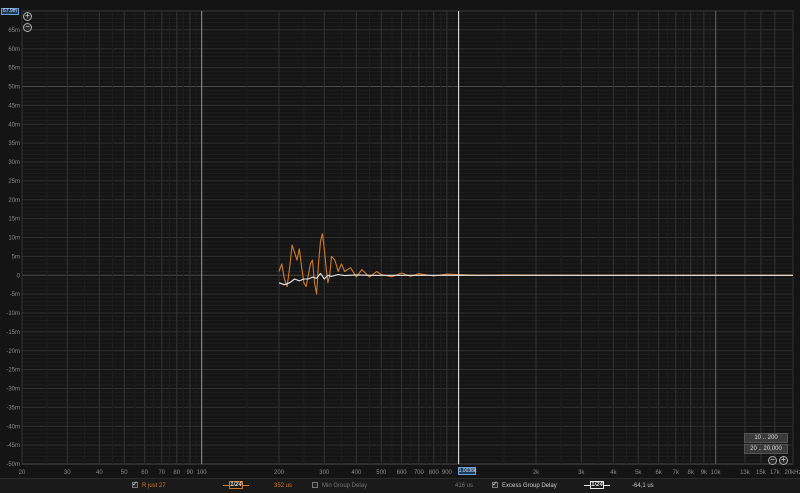 Image resolution: width=800 pixels, height=493 pixels. I want to click on y-tick-label: 20m, so click(14, 201).